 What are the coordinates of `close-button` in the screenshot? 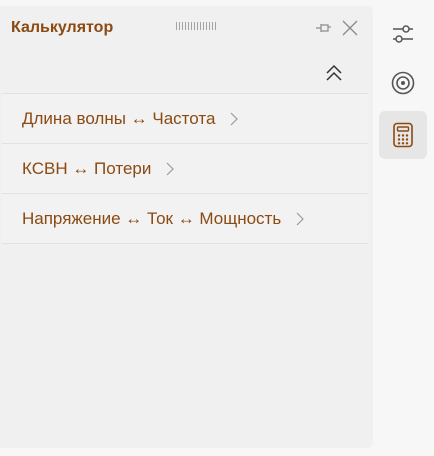 It's located at (350, 28).